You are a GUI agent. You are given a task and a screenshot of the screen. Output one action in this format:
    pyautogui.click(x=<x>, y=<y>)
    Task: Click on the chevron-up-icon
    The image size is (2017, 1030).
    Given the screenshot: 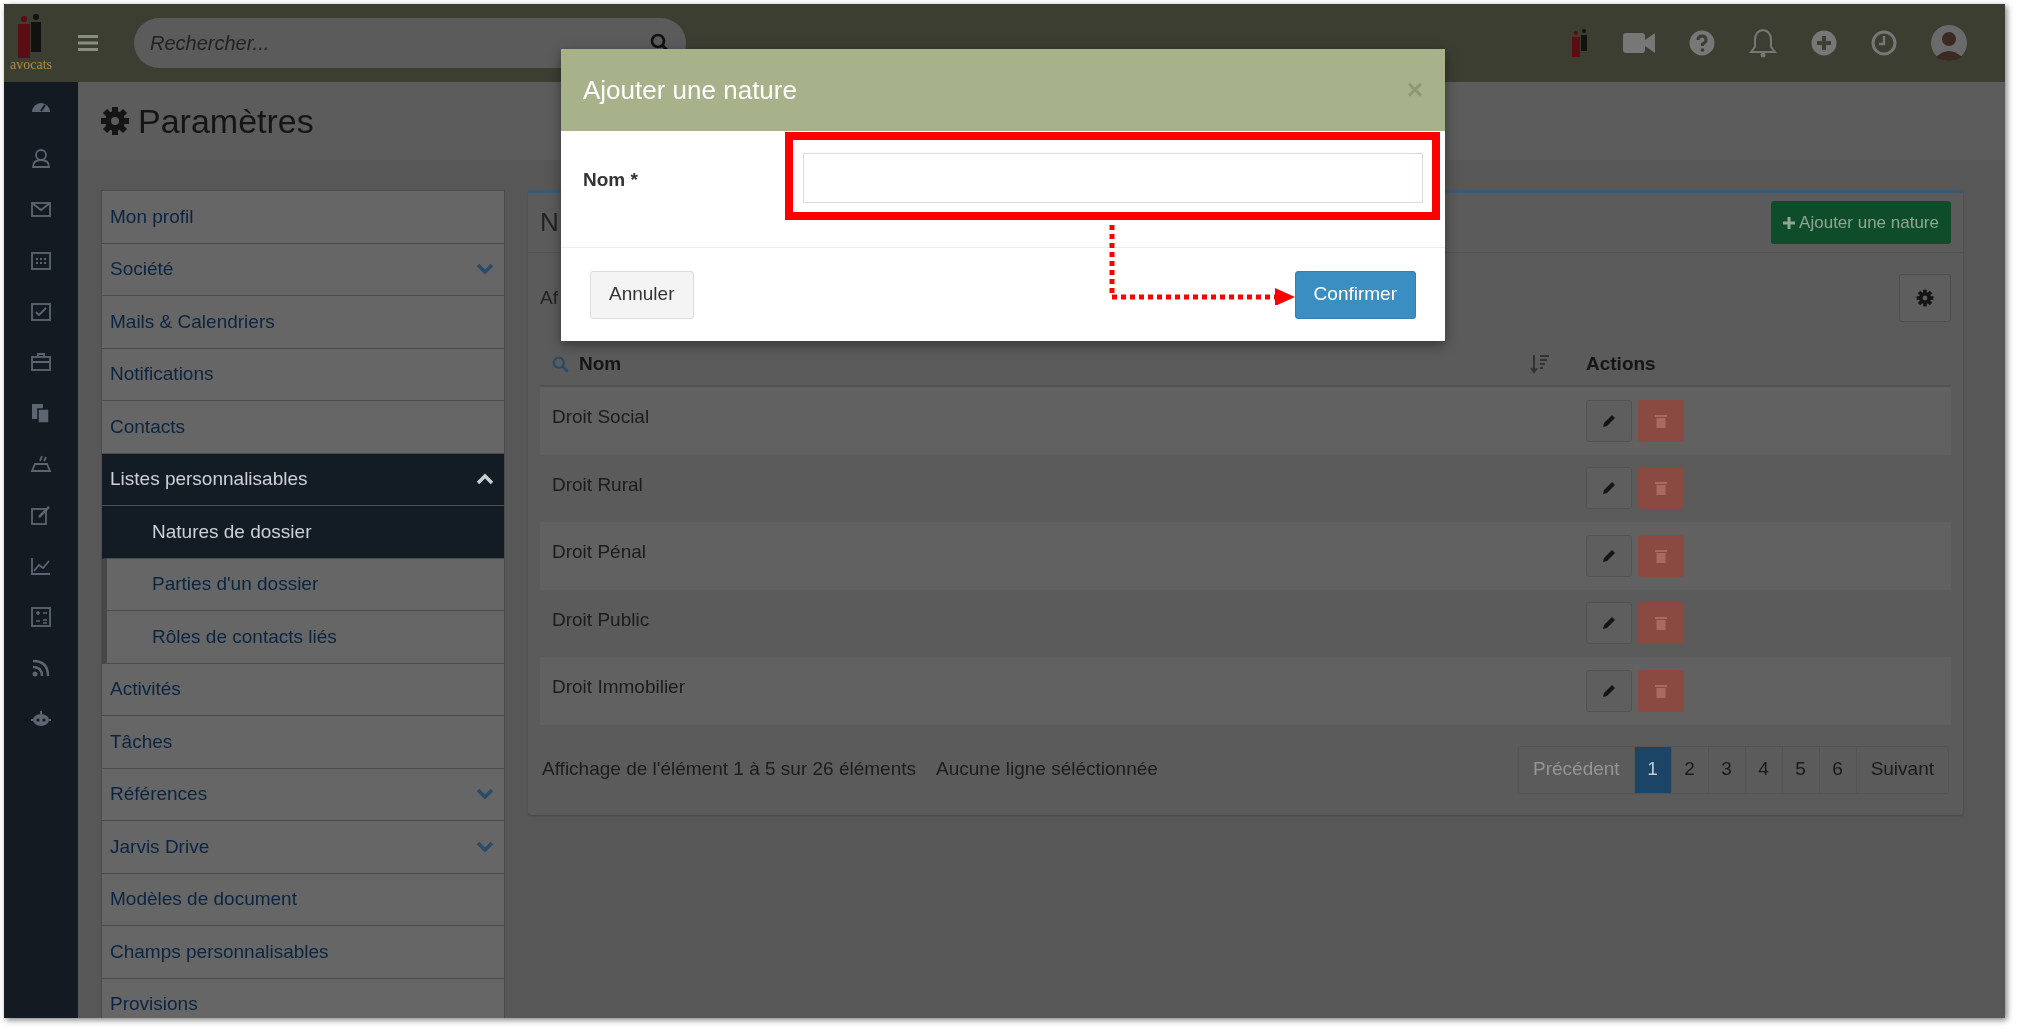 What is the action you would take?
    pyautogui.click(x=485, y=479)
    